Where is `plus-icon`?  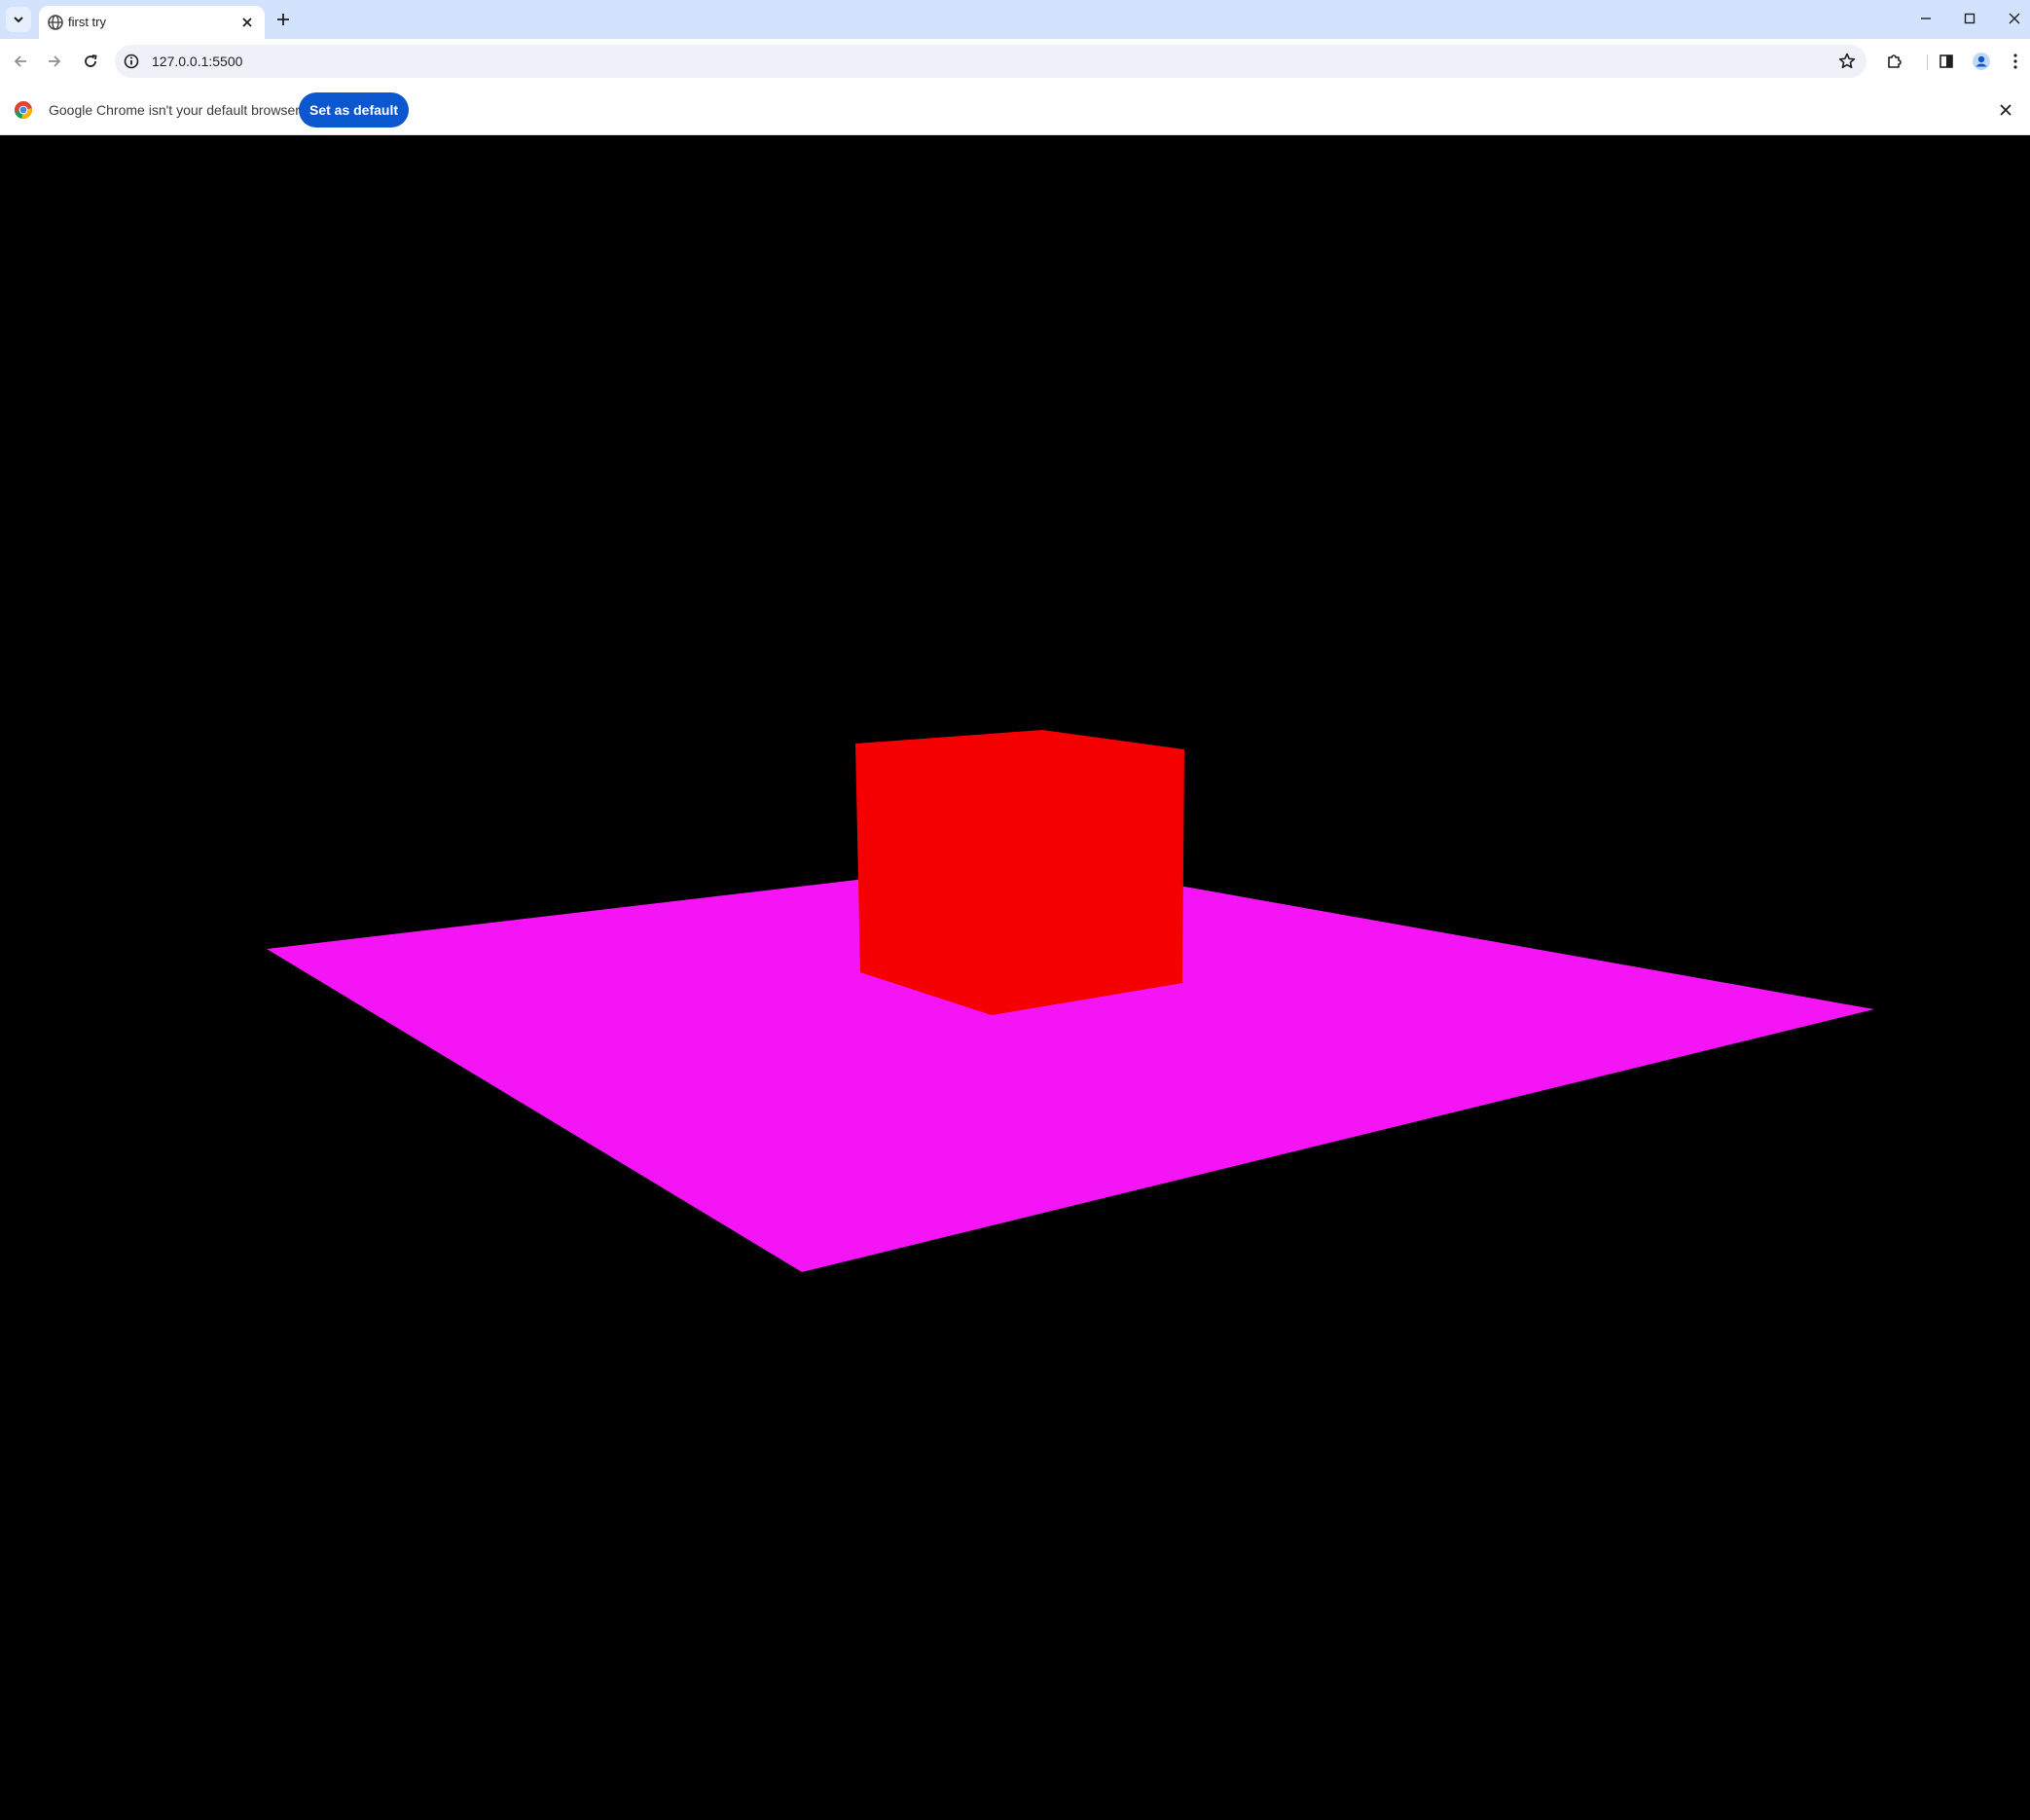
plus-icon is located at coordinates (283, 19).